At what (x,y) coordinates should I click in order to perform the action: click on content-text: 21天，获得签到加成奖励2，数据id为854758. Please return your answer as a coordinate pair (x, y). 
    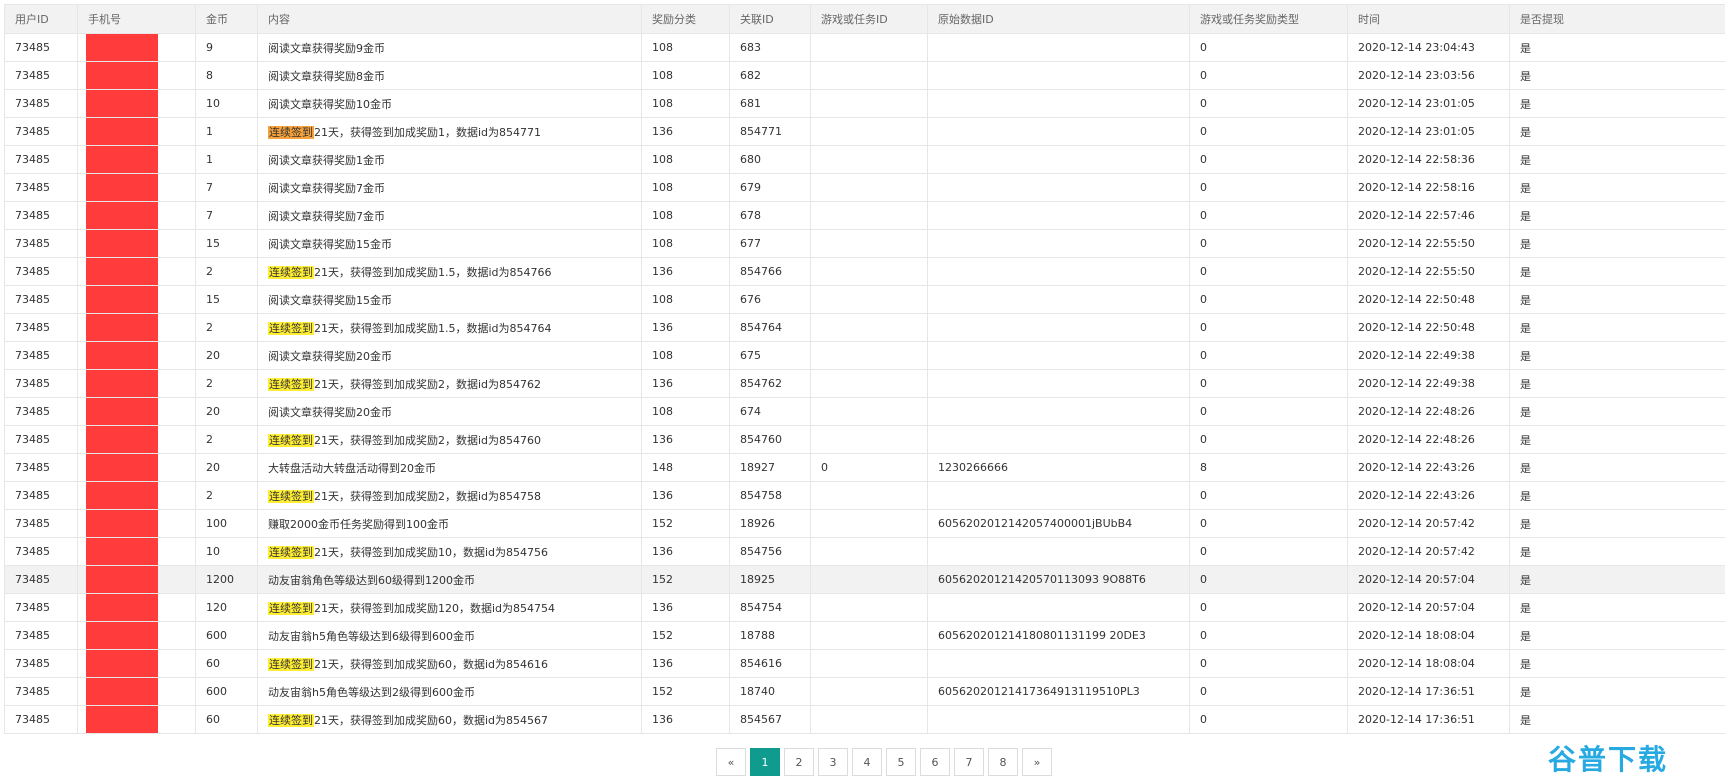
    Looking at the image, I should click on (428, 496).